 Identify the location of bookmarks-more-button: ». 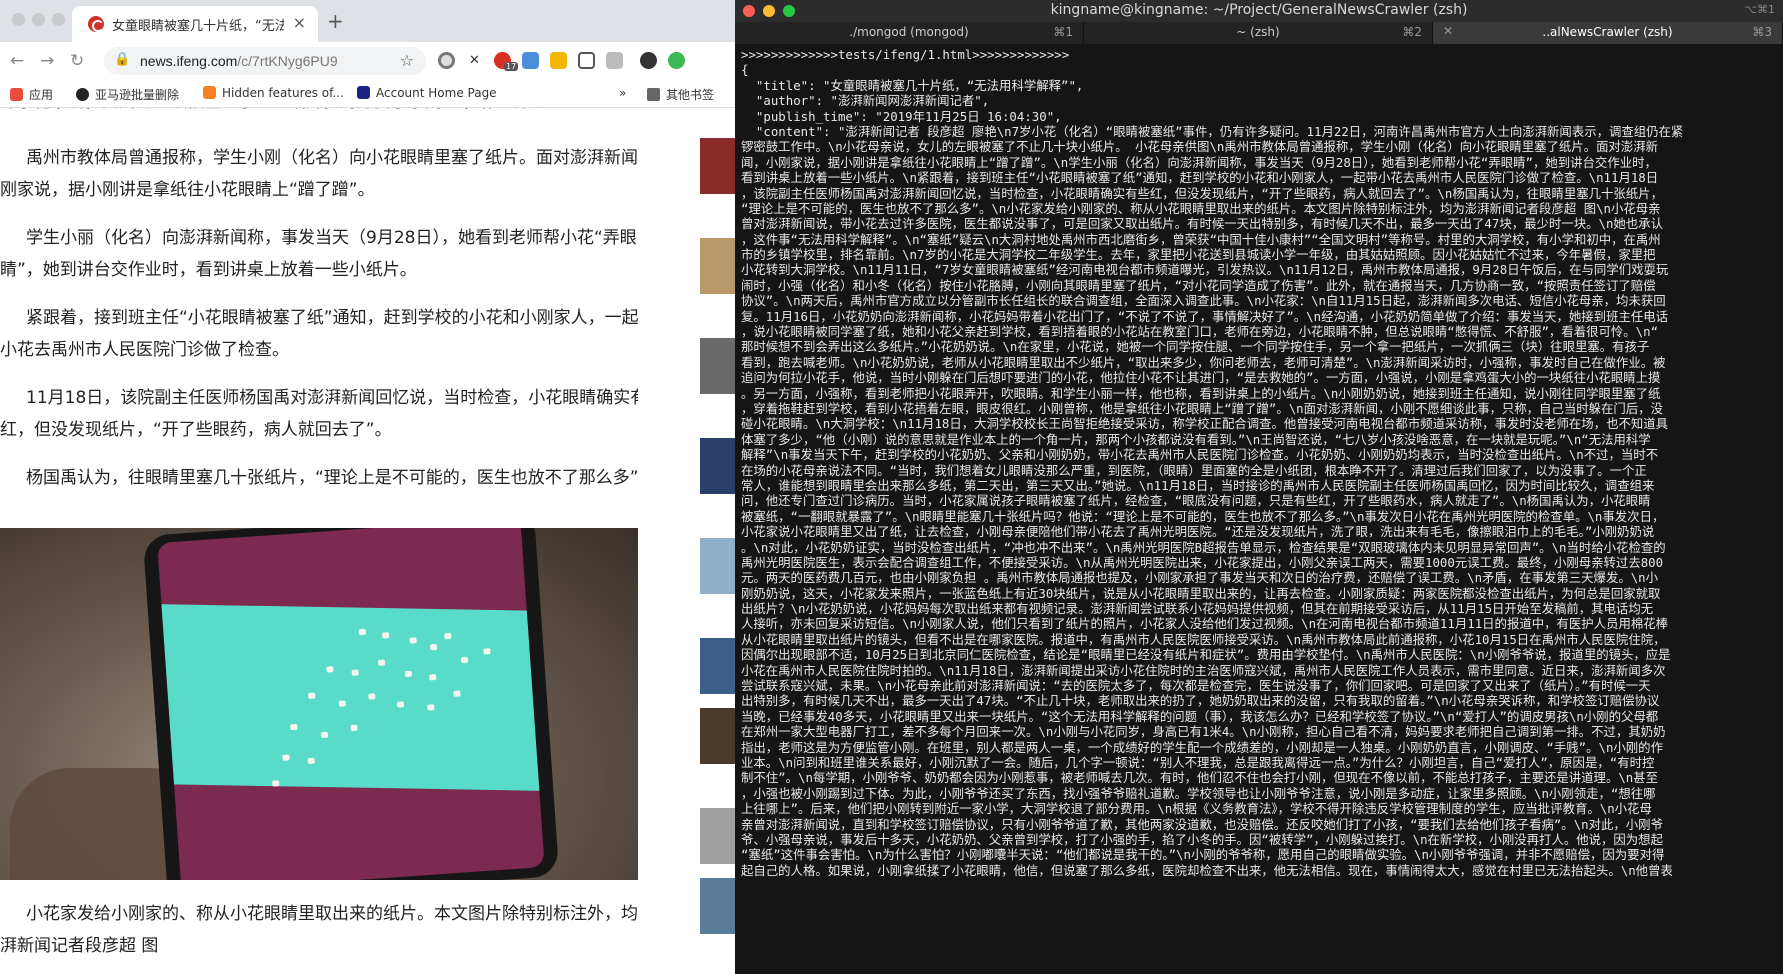
(622, 93).